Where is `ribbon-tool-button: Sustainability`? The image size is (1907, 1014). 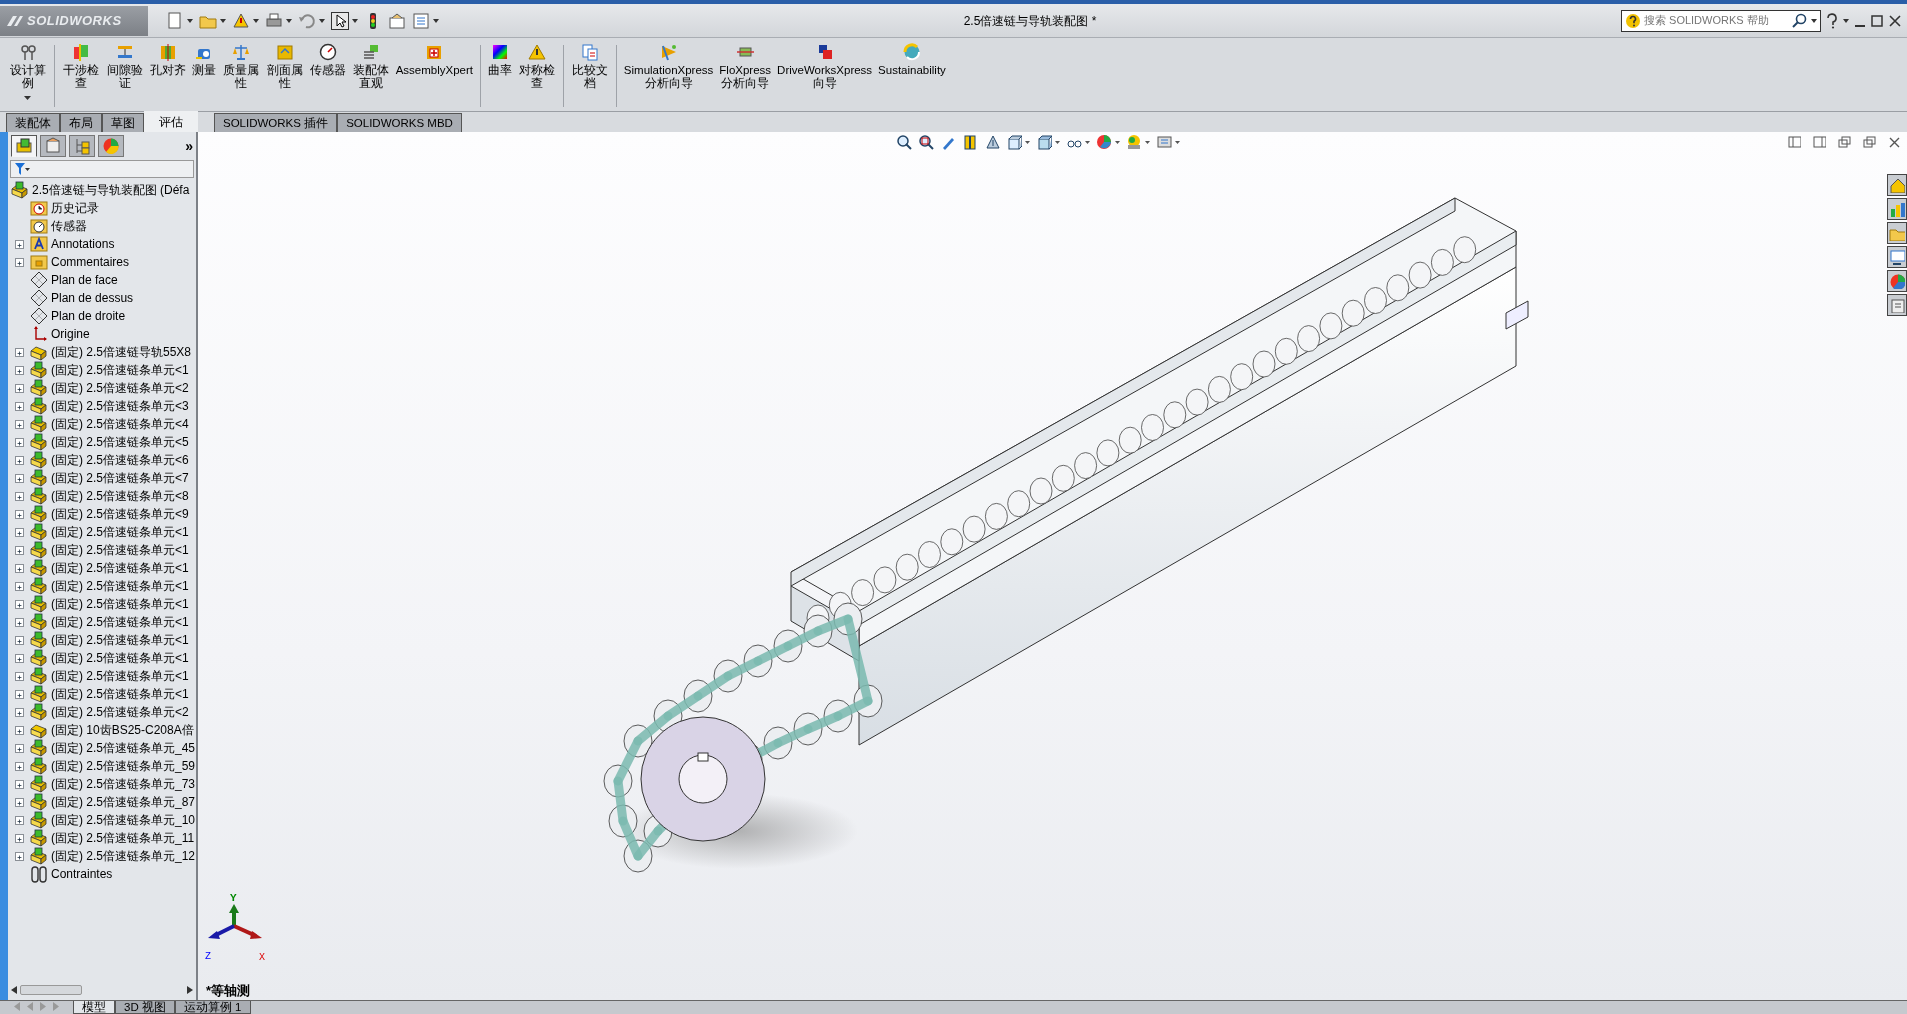 ribbon-tool-button: Sustainability is located at coordinates (912, 60).